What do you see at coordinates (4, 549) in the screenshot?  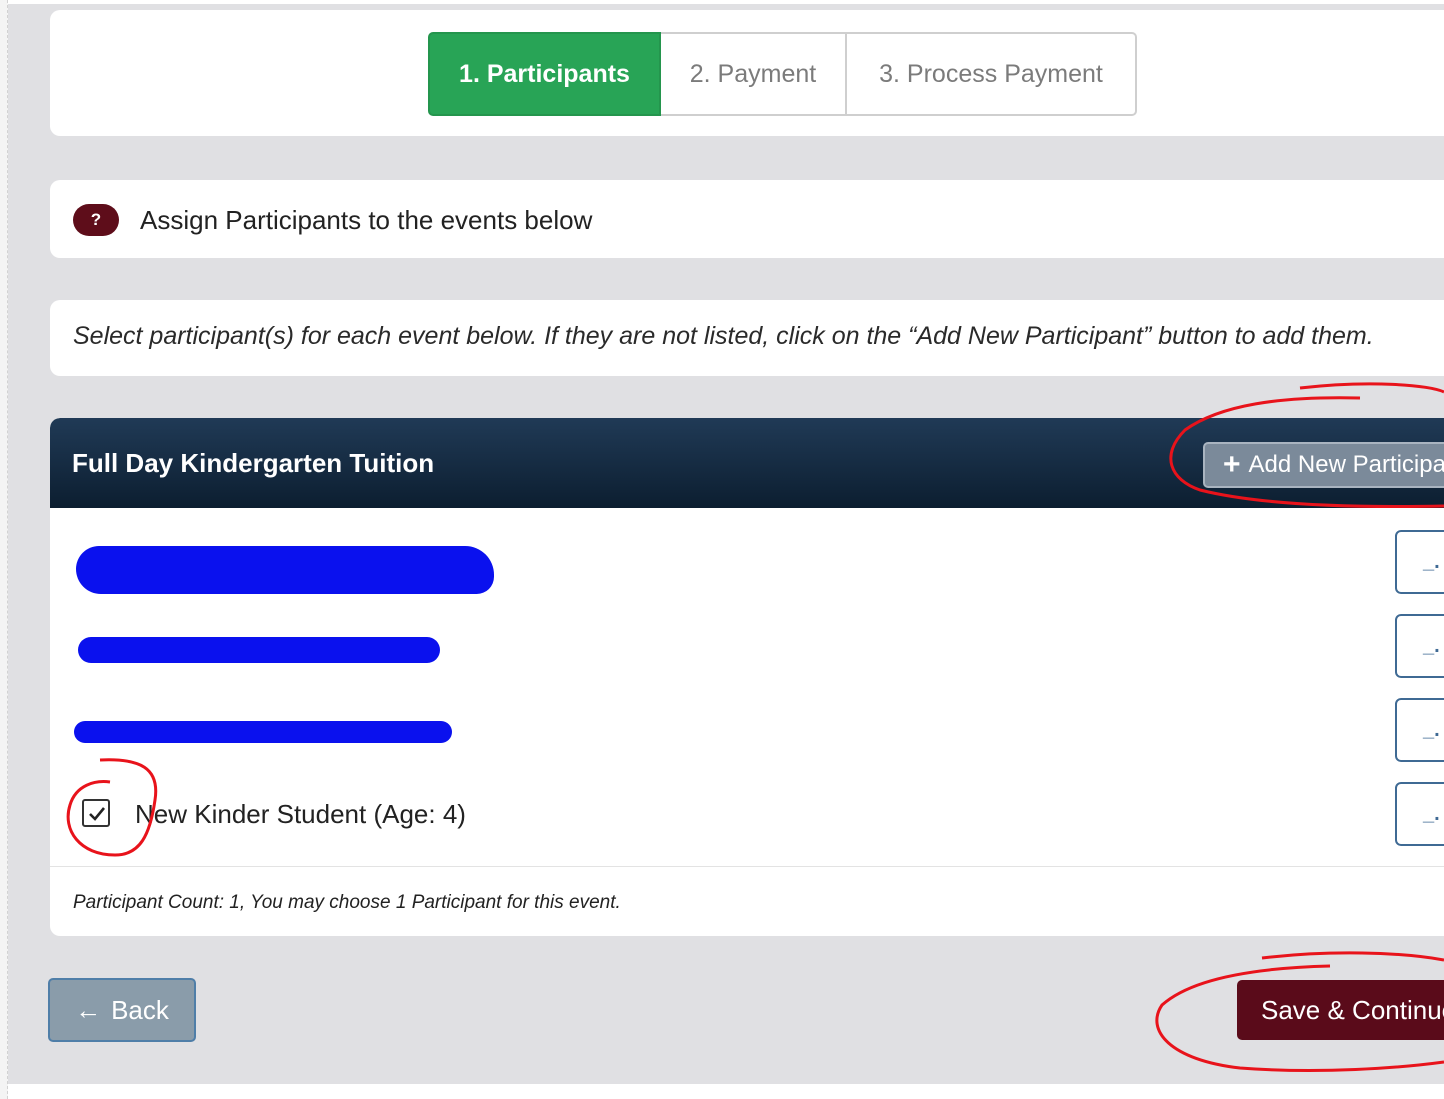 I see `window-edge` at bounding box center [4, 549].